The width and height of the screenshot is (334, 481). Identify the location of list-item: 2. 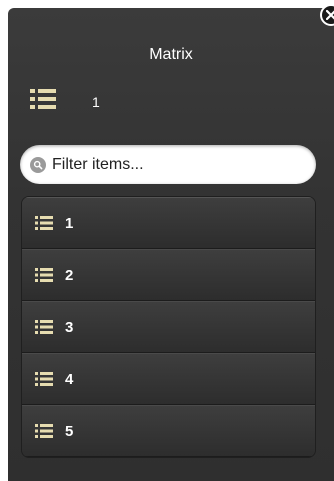
(168, 275).